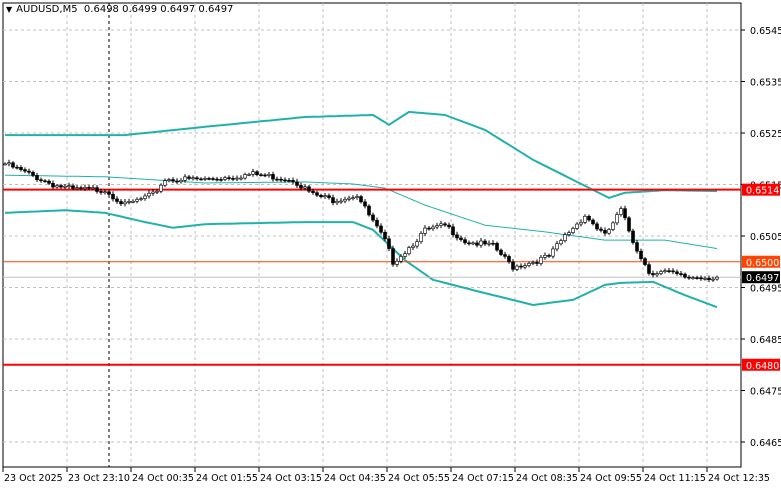  Describe the element at coordinates (765, 31) in the screenshot. I see `y-tick-label: 0.6545` at that location.